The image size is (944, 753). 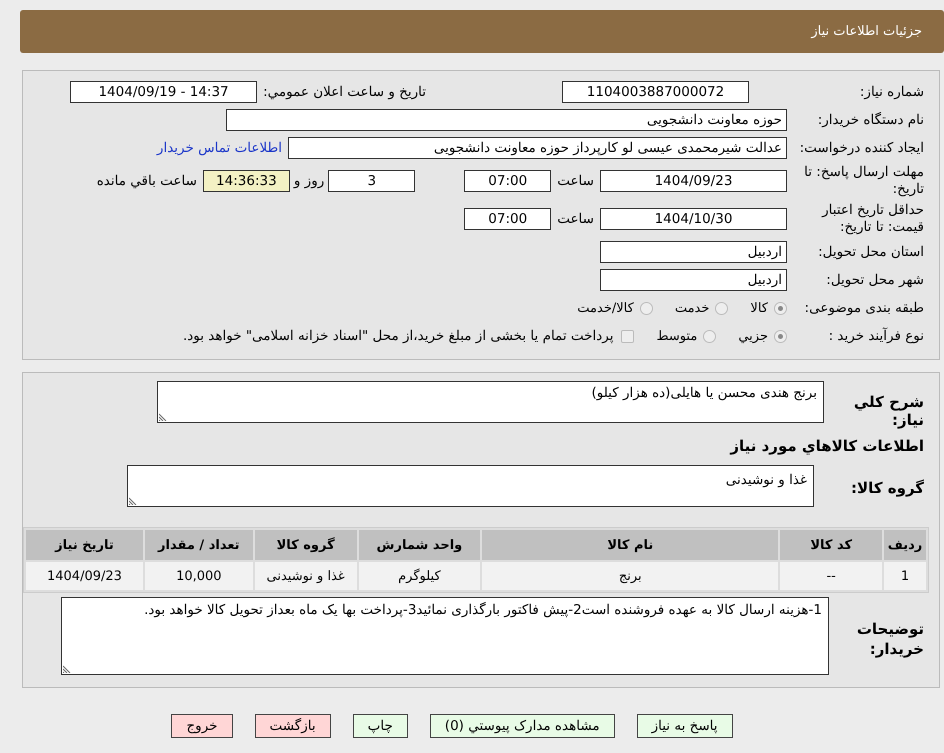 What do you see at coordinates (861, 148) in the screenshot?
I see `field-label: ایجاد کننده درخواست:` at bounding box center [861, 148].